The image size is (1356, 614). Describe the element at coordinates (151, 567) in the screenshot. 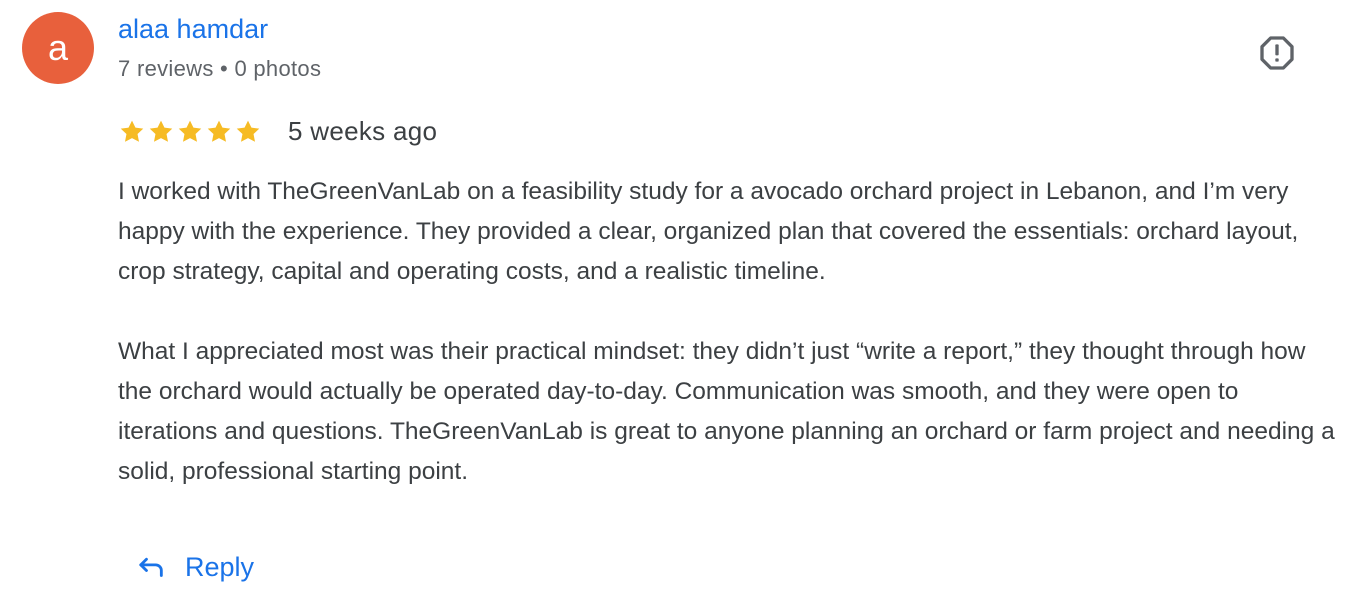

I see `reply-arrow-icon` at that location.